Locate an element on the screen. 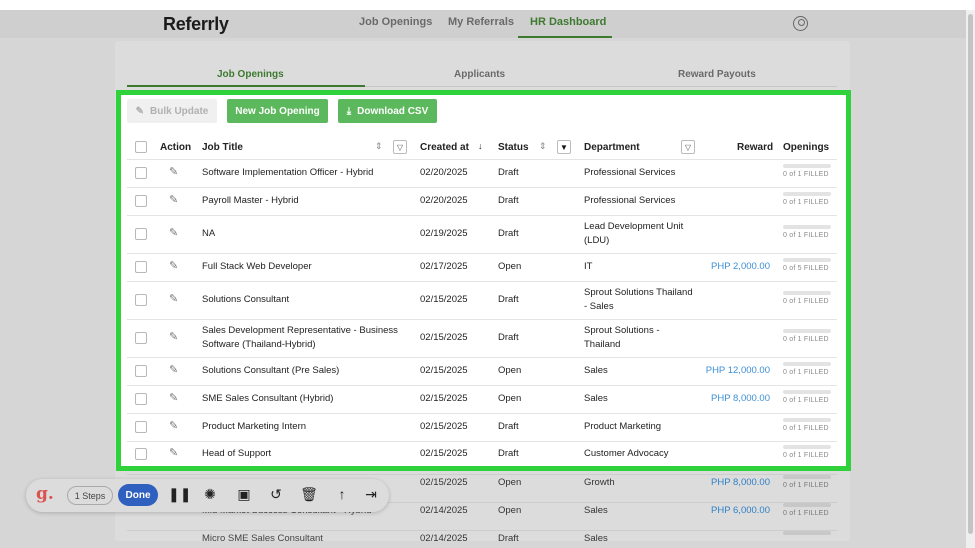  created-at-cell: 02/17/2025 is located at coordinates (444, 266).